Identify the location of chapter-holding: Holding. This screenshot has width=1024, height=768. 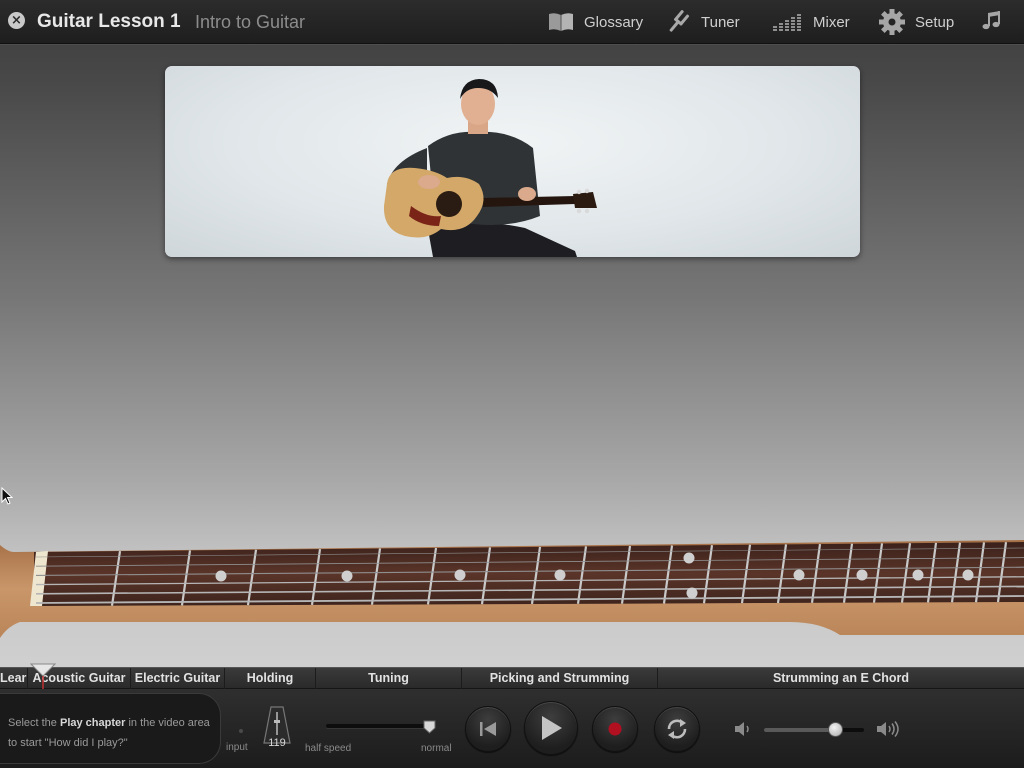
(270, 678).